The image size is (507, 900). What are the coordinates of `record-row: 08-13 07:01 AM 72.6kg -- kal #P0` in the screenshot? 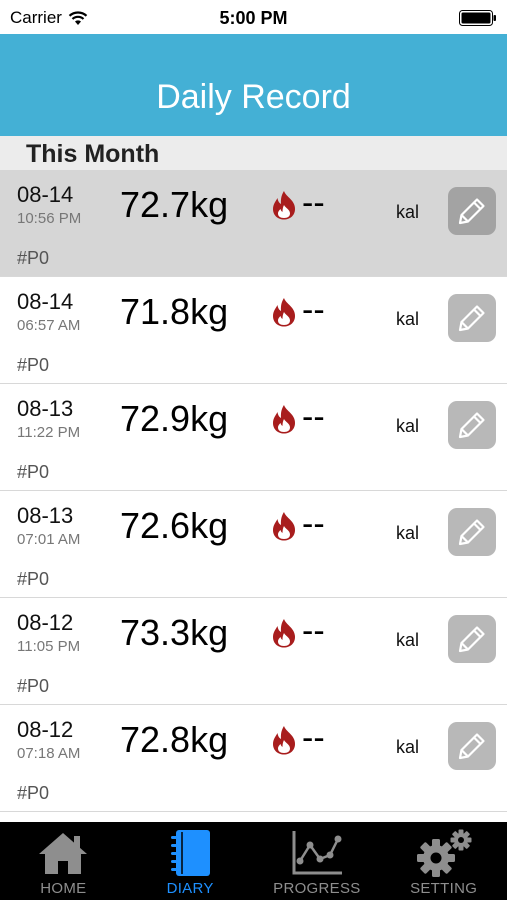 It's located at (253, 544).